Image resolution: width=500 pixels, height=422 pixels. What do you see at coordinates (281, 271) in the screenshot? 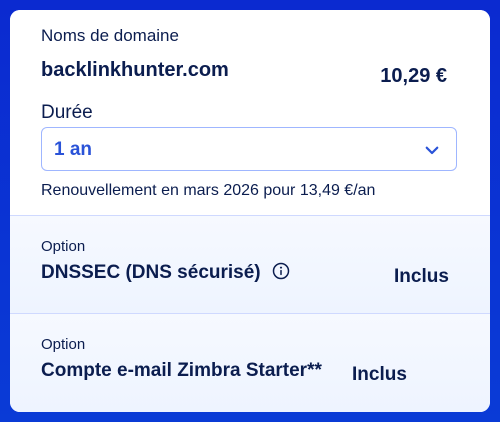
I see `info-icon` at bounding box center [281, 271].